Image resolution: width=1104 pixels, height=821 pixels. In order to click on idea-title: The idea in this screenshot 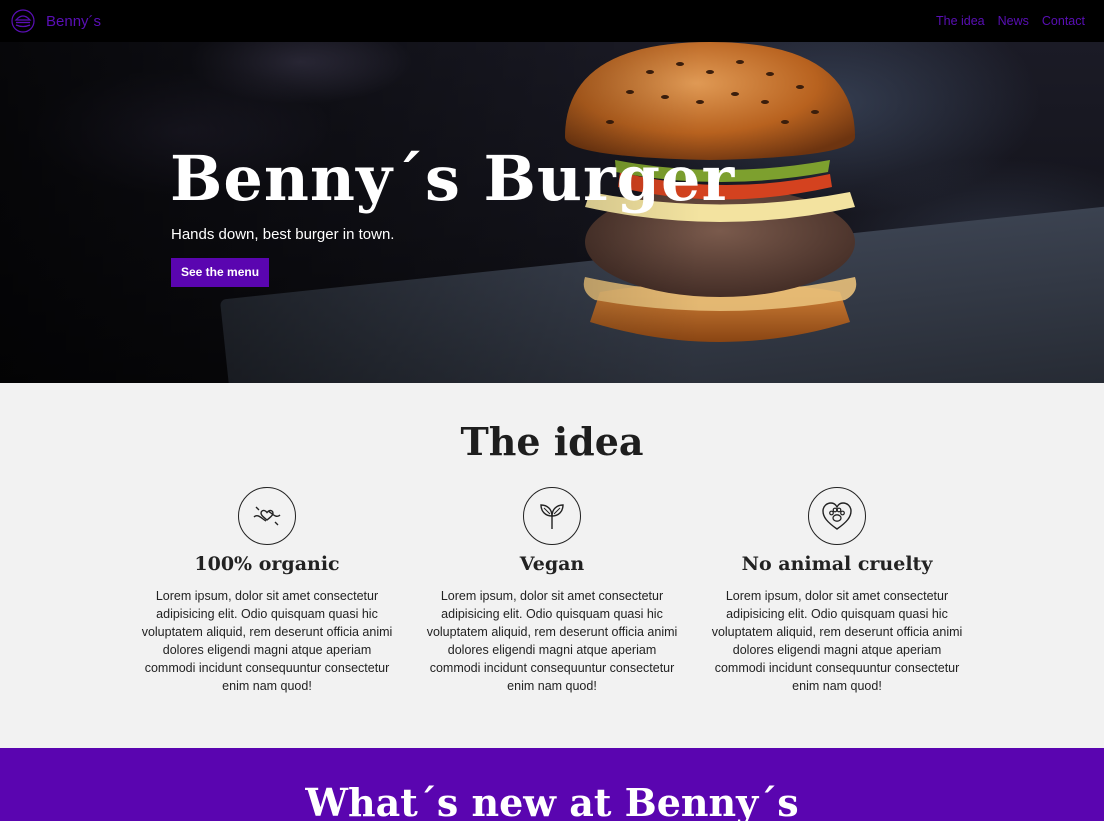, I will do `click(552, 441)`.